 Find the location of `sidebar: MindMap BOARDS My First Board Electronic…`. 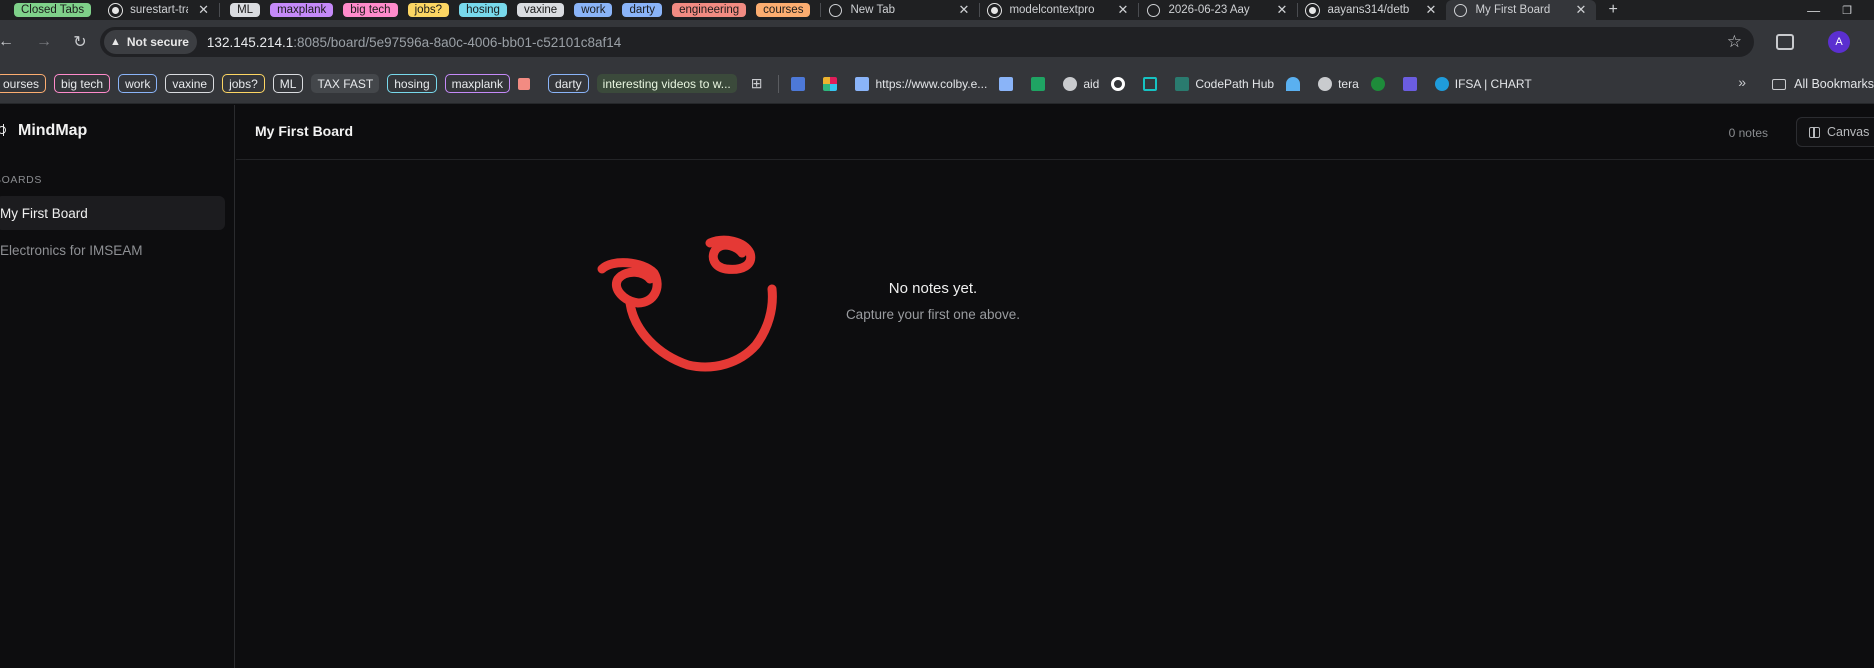

sidebar: MindMap BOARDS My First Board Electronic… is located at coordinates (117, 386).